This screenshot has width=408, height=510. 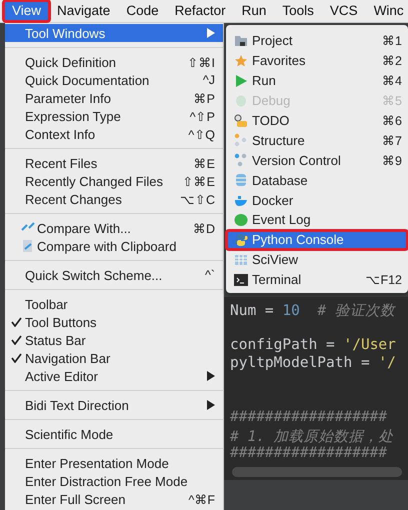 I want to click on menu-title: Winc, so click(x=387, y=11).